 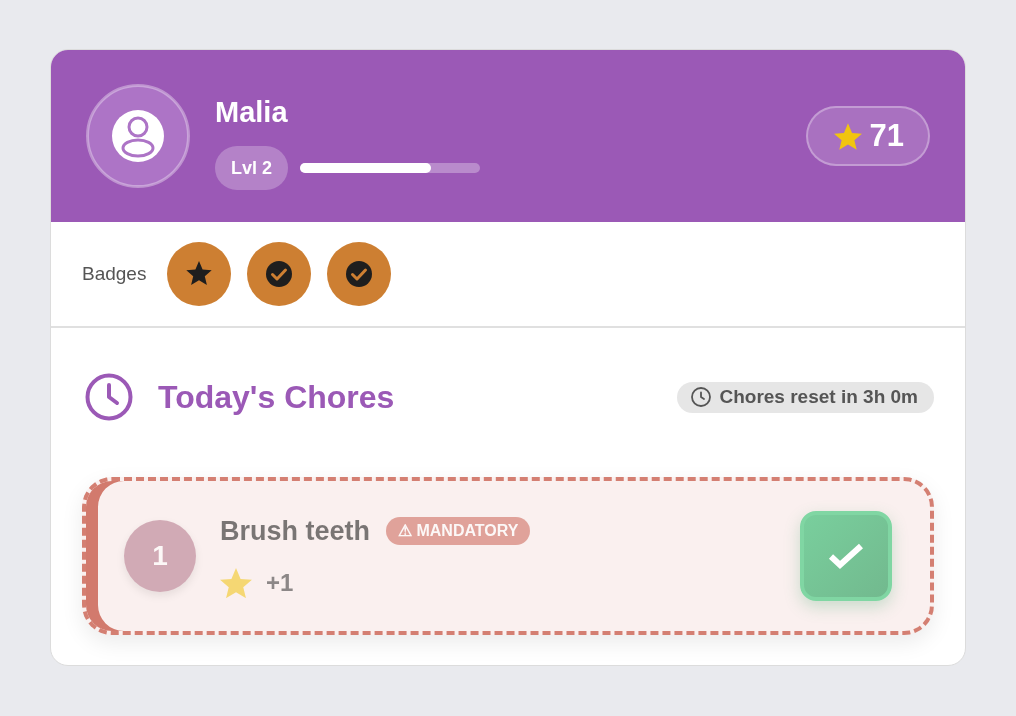 I want to click on complete-button, so click(x=846, y=556).